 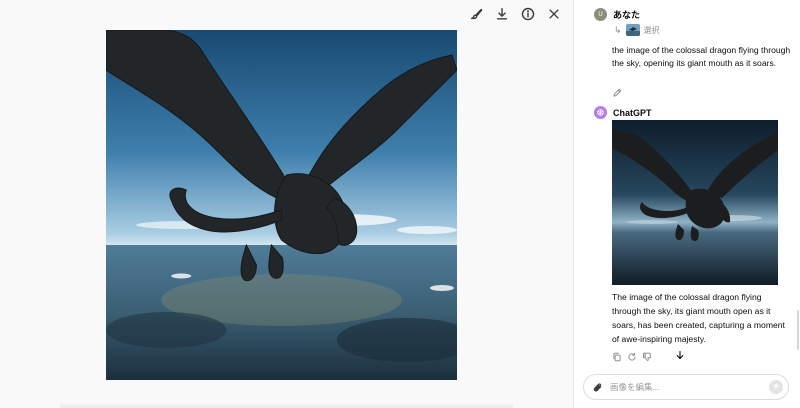 I want to click on openai-logo-icon, so click(x=600, y=112).